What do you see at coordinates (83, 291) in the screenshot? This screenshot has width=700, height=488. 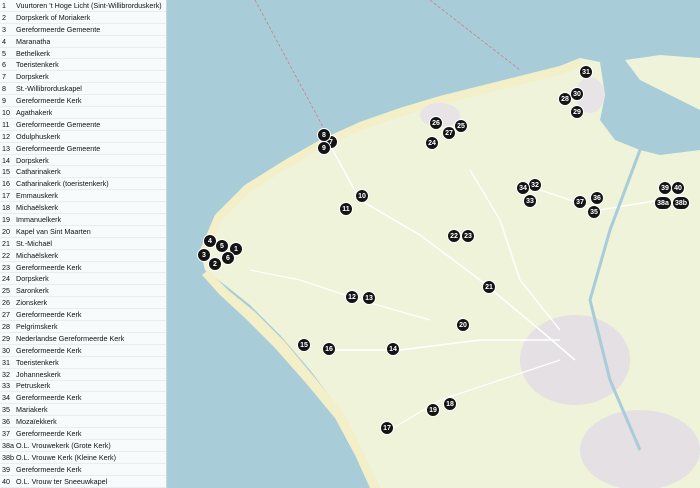 I see `legend-item: 25 Saronkerk` at bounding box center [83, 291].